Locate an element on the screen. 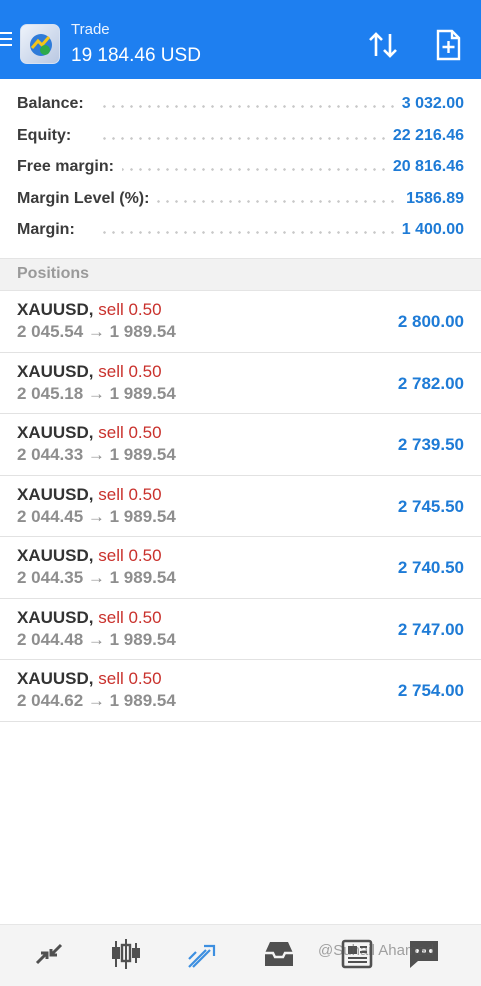  position-profit: 2 800.00 is located at coordinates (430, 321).